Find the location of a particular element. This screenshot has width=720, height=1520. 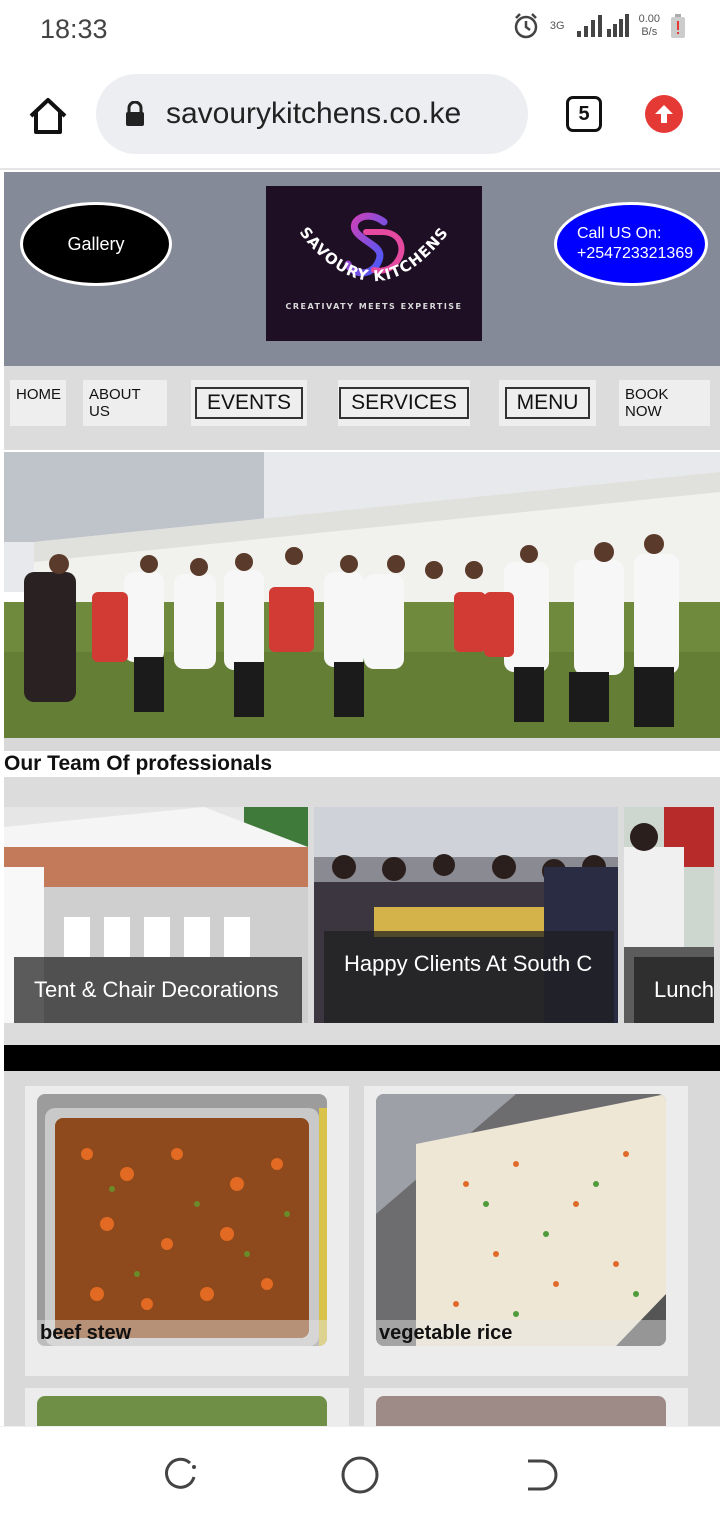

battery-icon is located at coordinates (678, 26).